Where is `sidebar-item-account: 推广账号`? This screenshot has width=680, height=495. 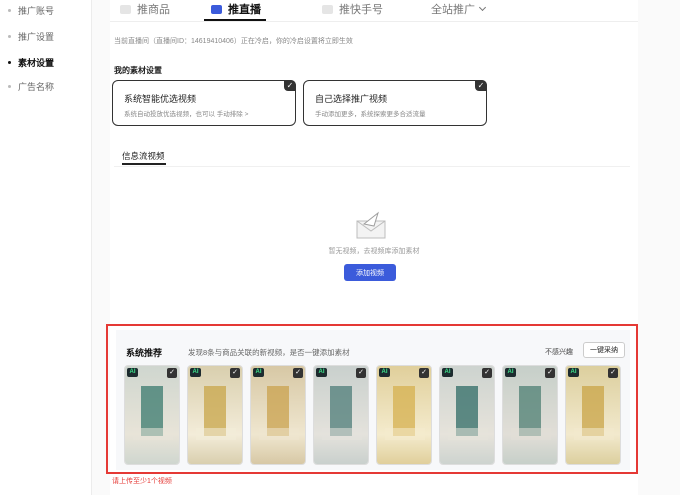 sidebar-item-account: 推广账号 is located at coordinates (31, 10).